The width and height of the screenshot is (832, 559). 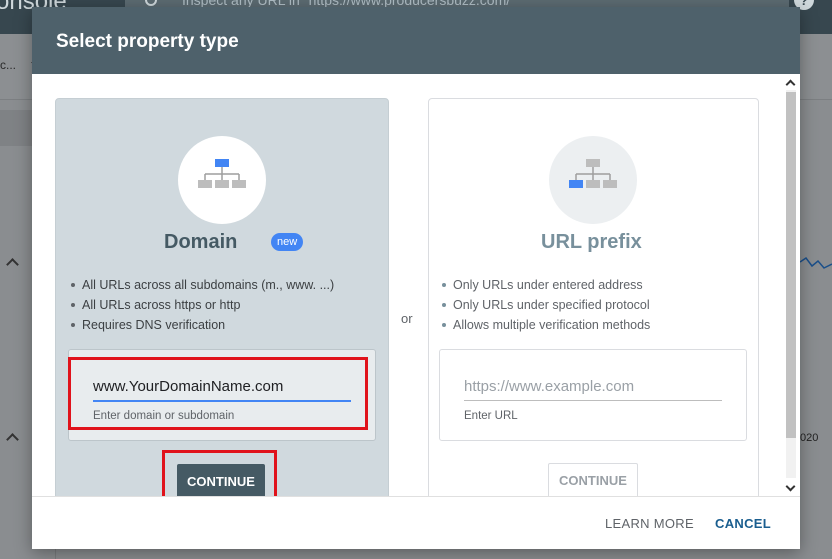 What do you see at coordinates (287, 242) in the screenshot?
I see `new-badge: new` at bounding box center [287, 242].